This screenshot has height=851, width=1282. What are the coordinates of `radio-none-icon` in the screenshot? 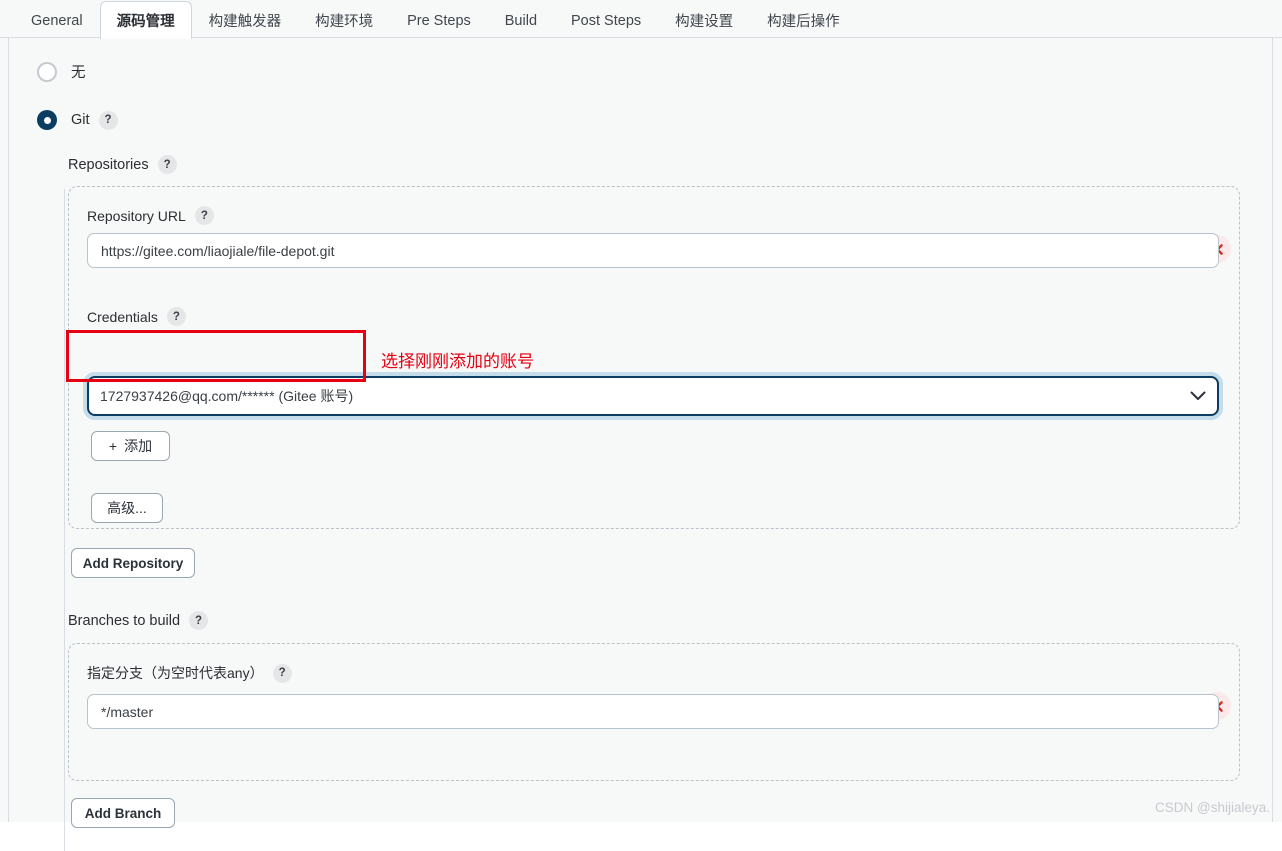 It's located at (47, 71).